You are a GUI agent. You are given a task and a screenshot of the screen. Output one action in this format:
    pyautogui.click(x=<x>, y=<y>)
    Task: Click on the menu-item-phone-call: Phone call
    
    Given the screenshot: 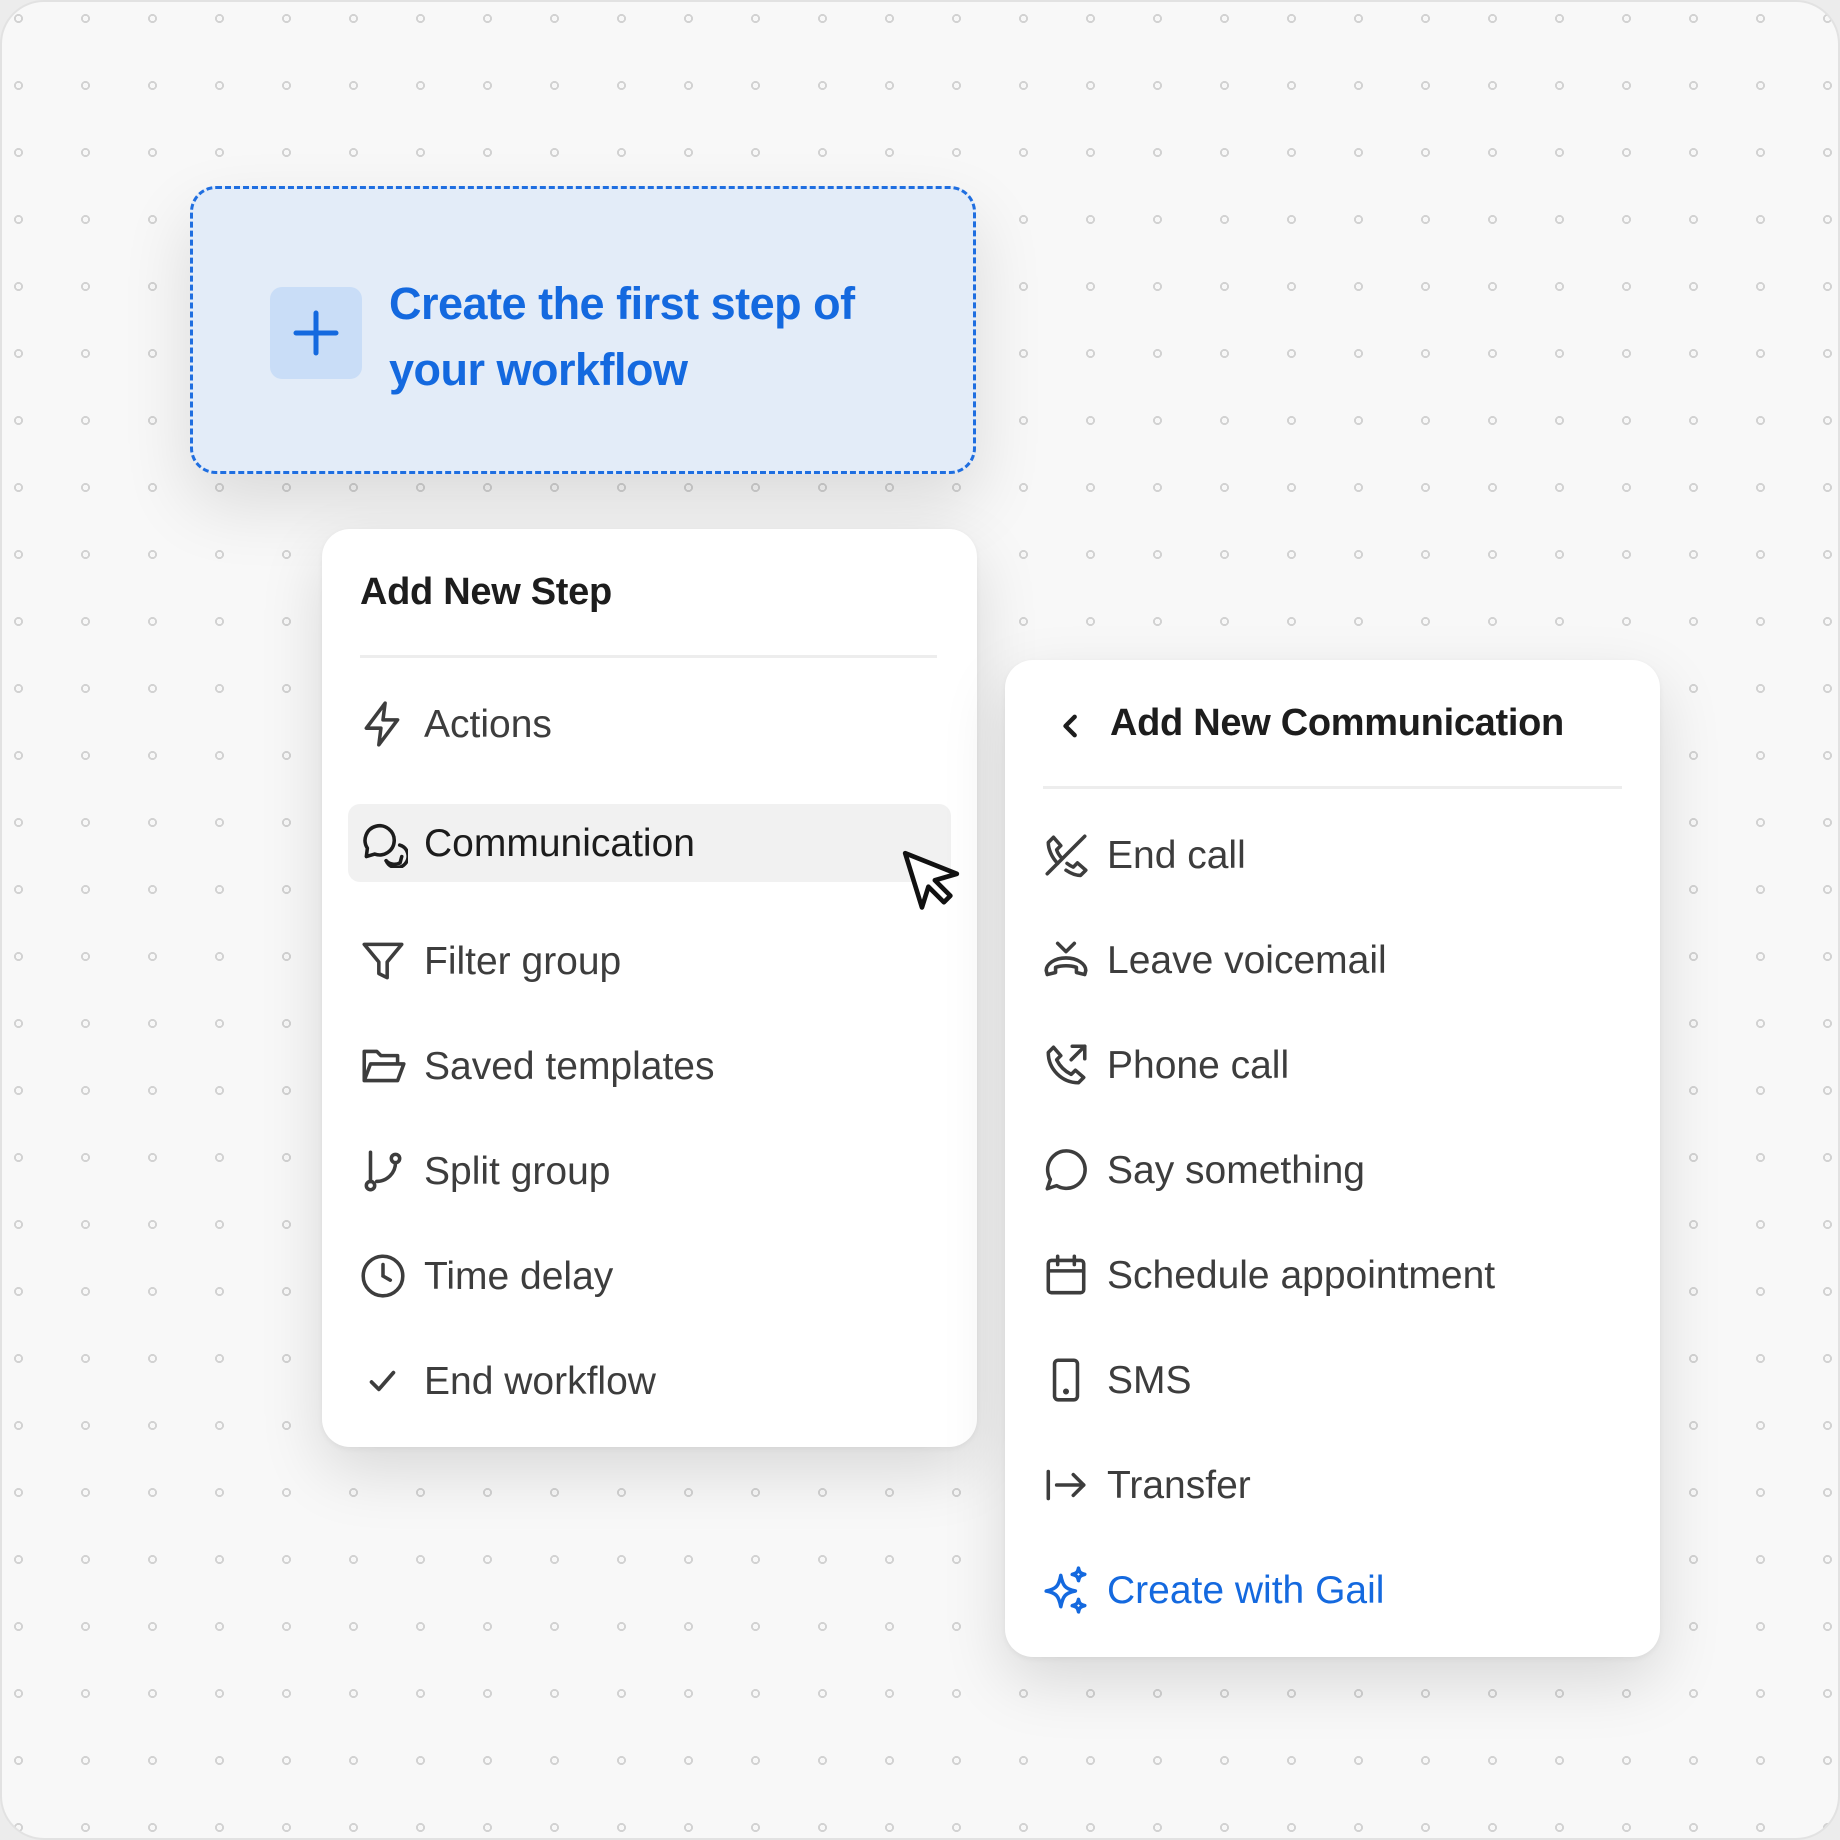 What is the action you would take?
    pyautogui.click(x=1332, y=1065)
    